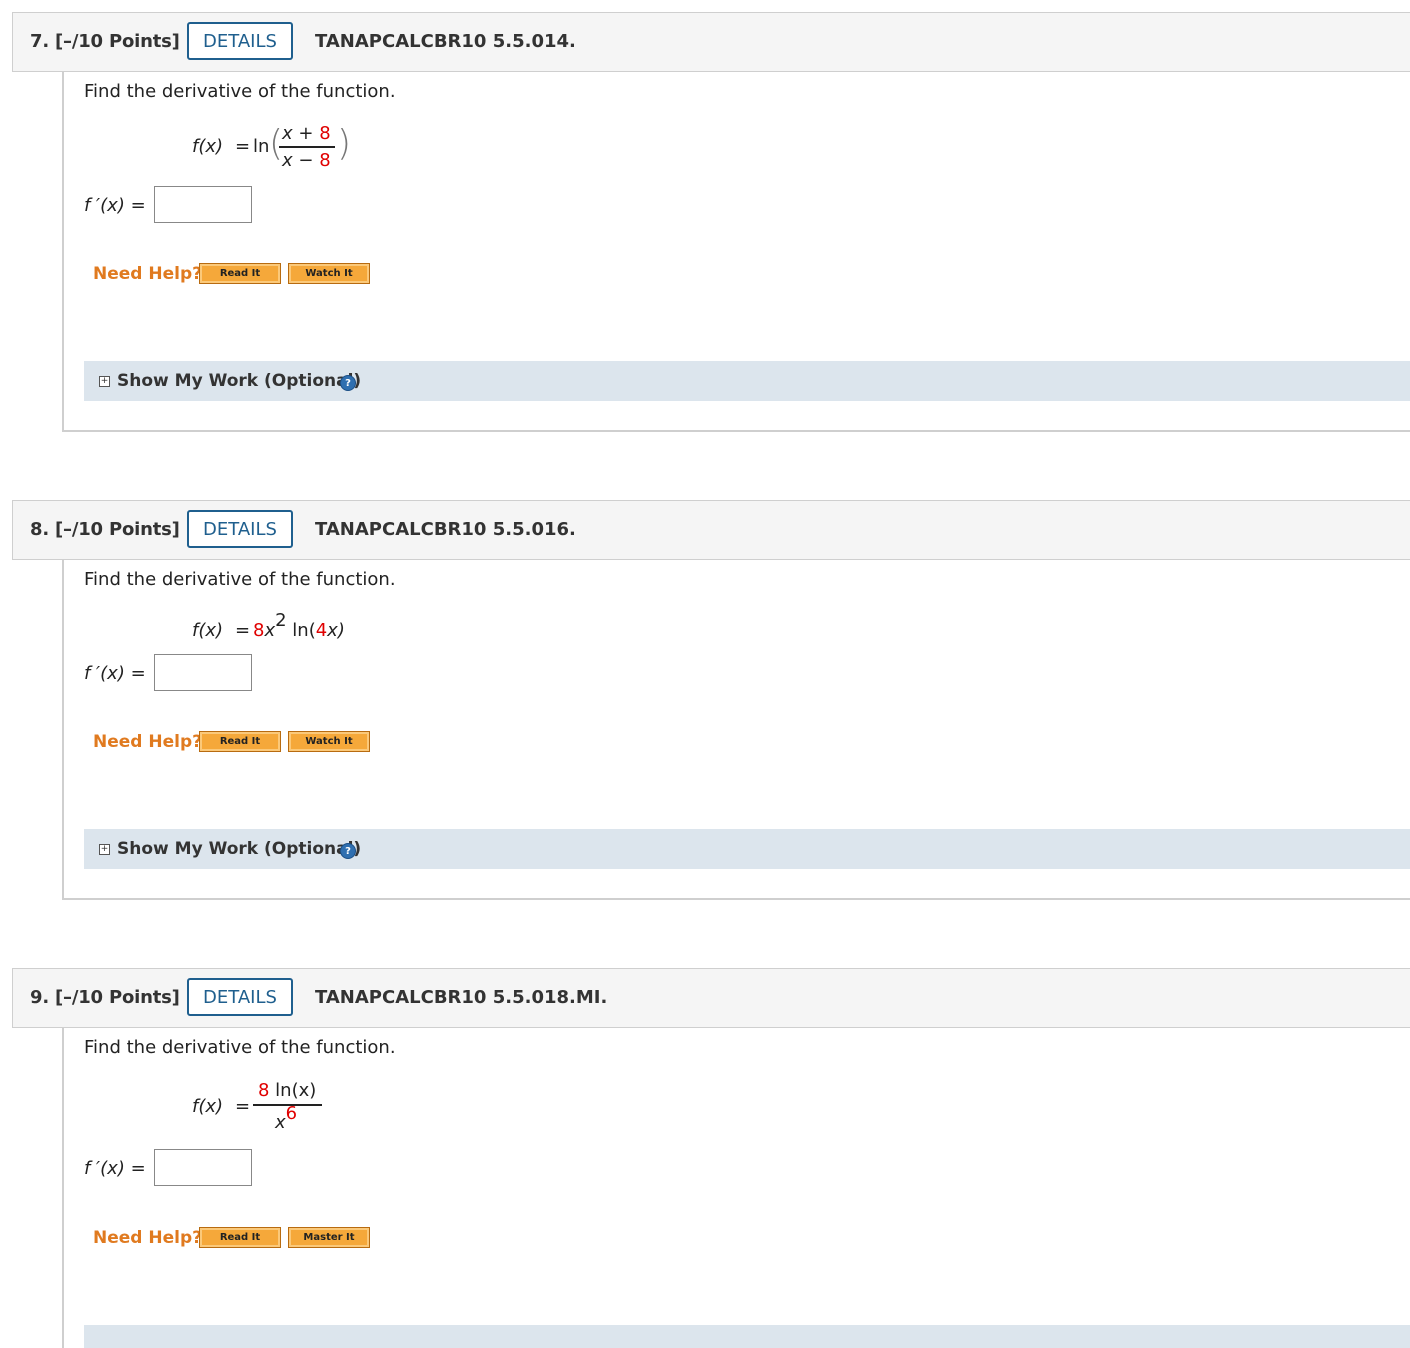 The height and width of the screenshot is (1348, 1410). Describe the element at coordinates (329, 1237) in the screenshot. I see `master-it-button: Master It` at that location.